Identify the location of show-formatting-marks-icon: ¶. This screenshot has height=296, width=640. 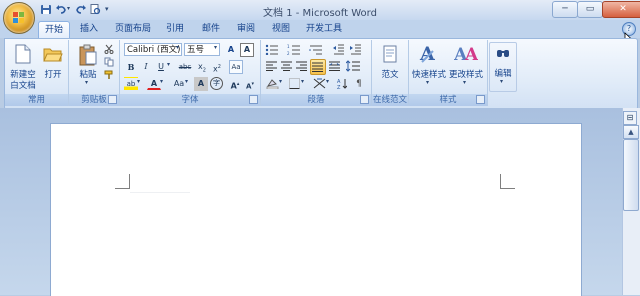
(359, 84).